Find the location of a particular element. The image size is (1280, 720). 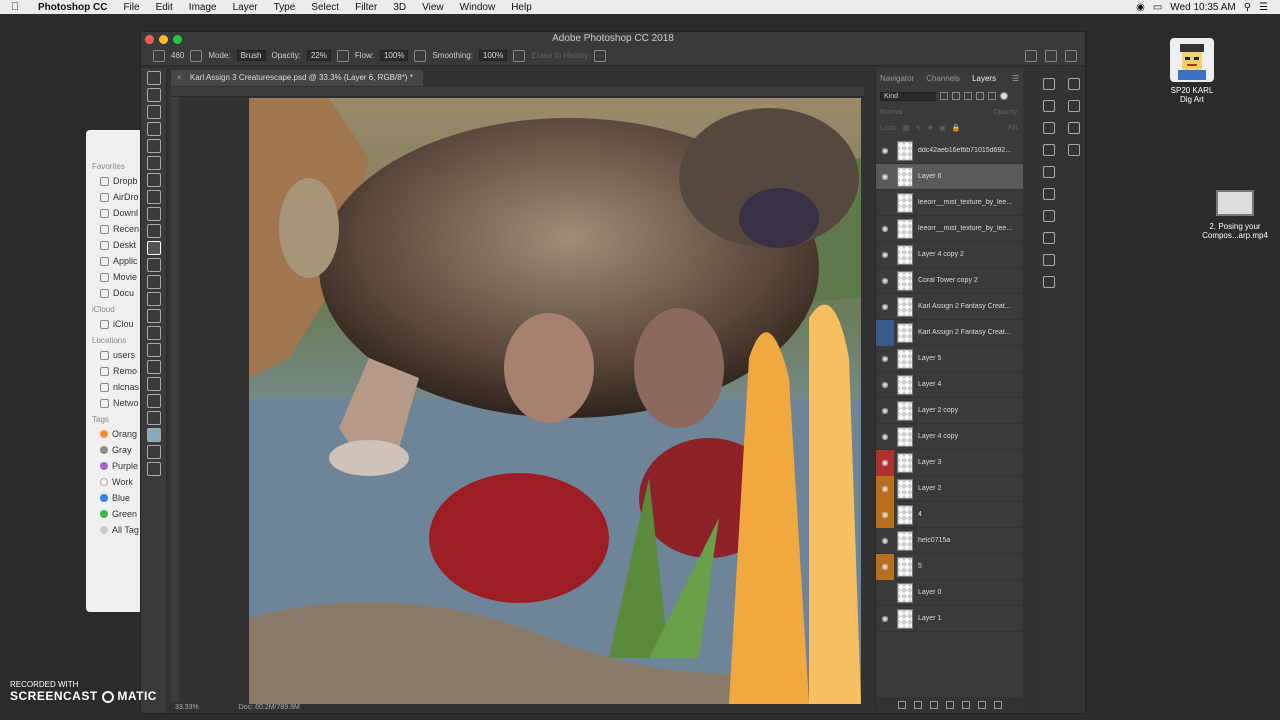

healing-brush-tool-icon is located at coordinates (153, 180).